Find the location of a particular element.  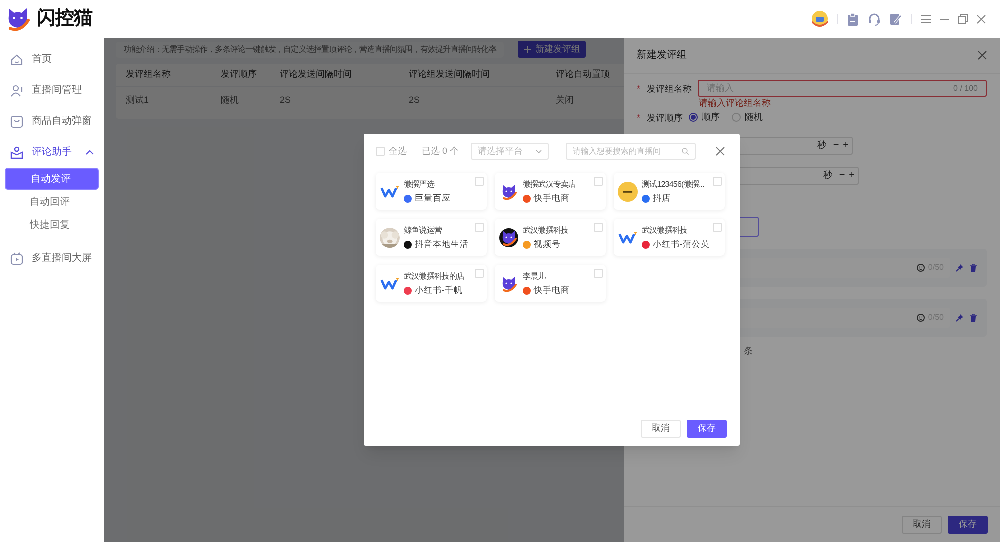

column-header: 评论发送间隔时间 is located at coordinates (316, 75).